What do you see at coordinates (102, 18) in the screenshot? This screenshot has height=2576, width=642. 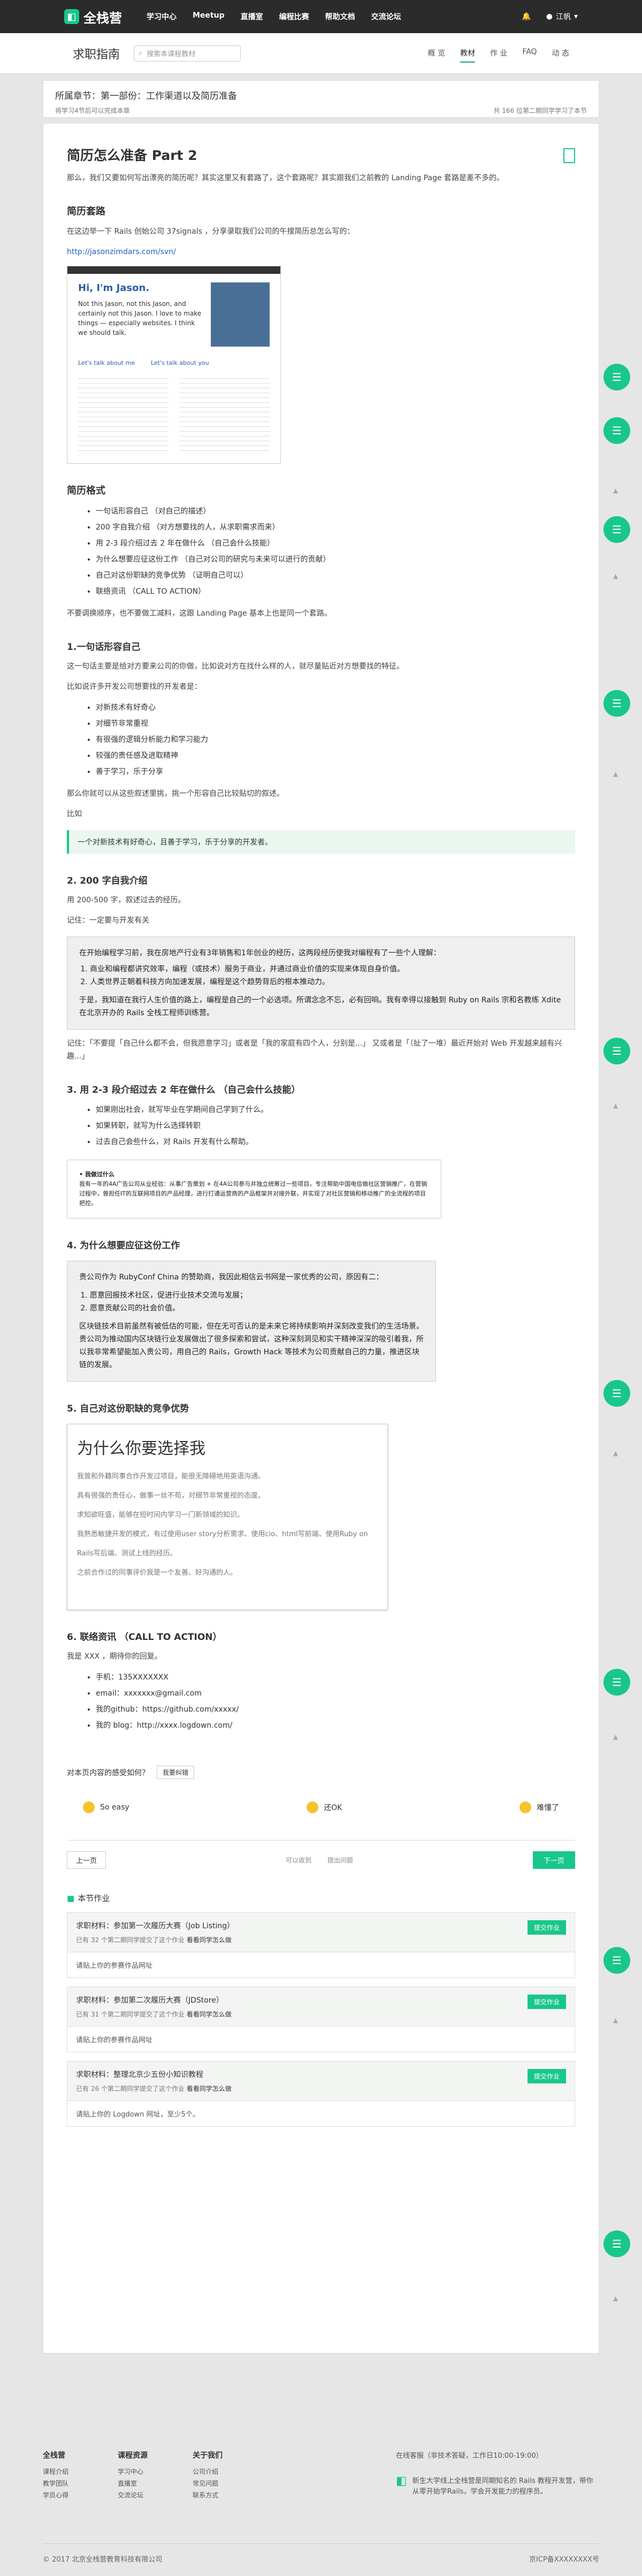 I see `brand-name: 全栈营` at bounding box center [102, 18].